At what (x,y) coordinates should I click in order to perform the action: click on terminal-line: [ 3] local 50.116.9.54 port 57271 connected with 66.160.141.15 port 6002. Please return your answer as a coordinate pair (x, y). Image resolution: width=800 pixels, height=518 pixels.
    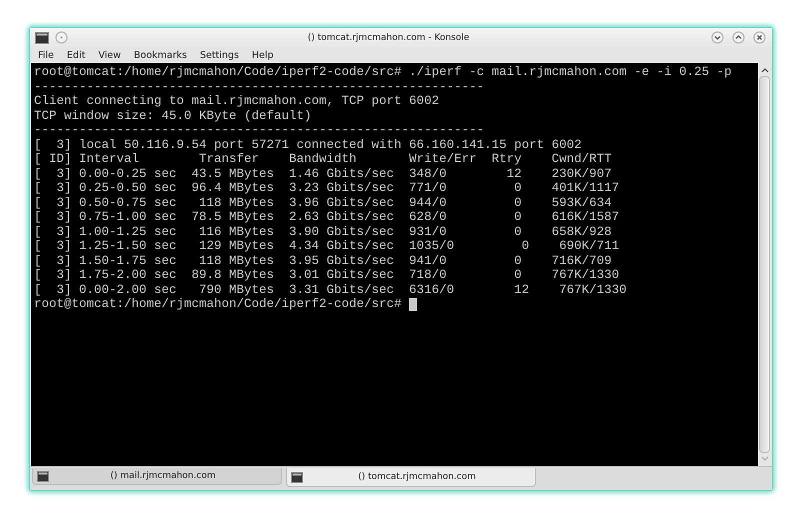
    Looking at the image, I should click on (308, 145).